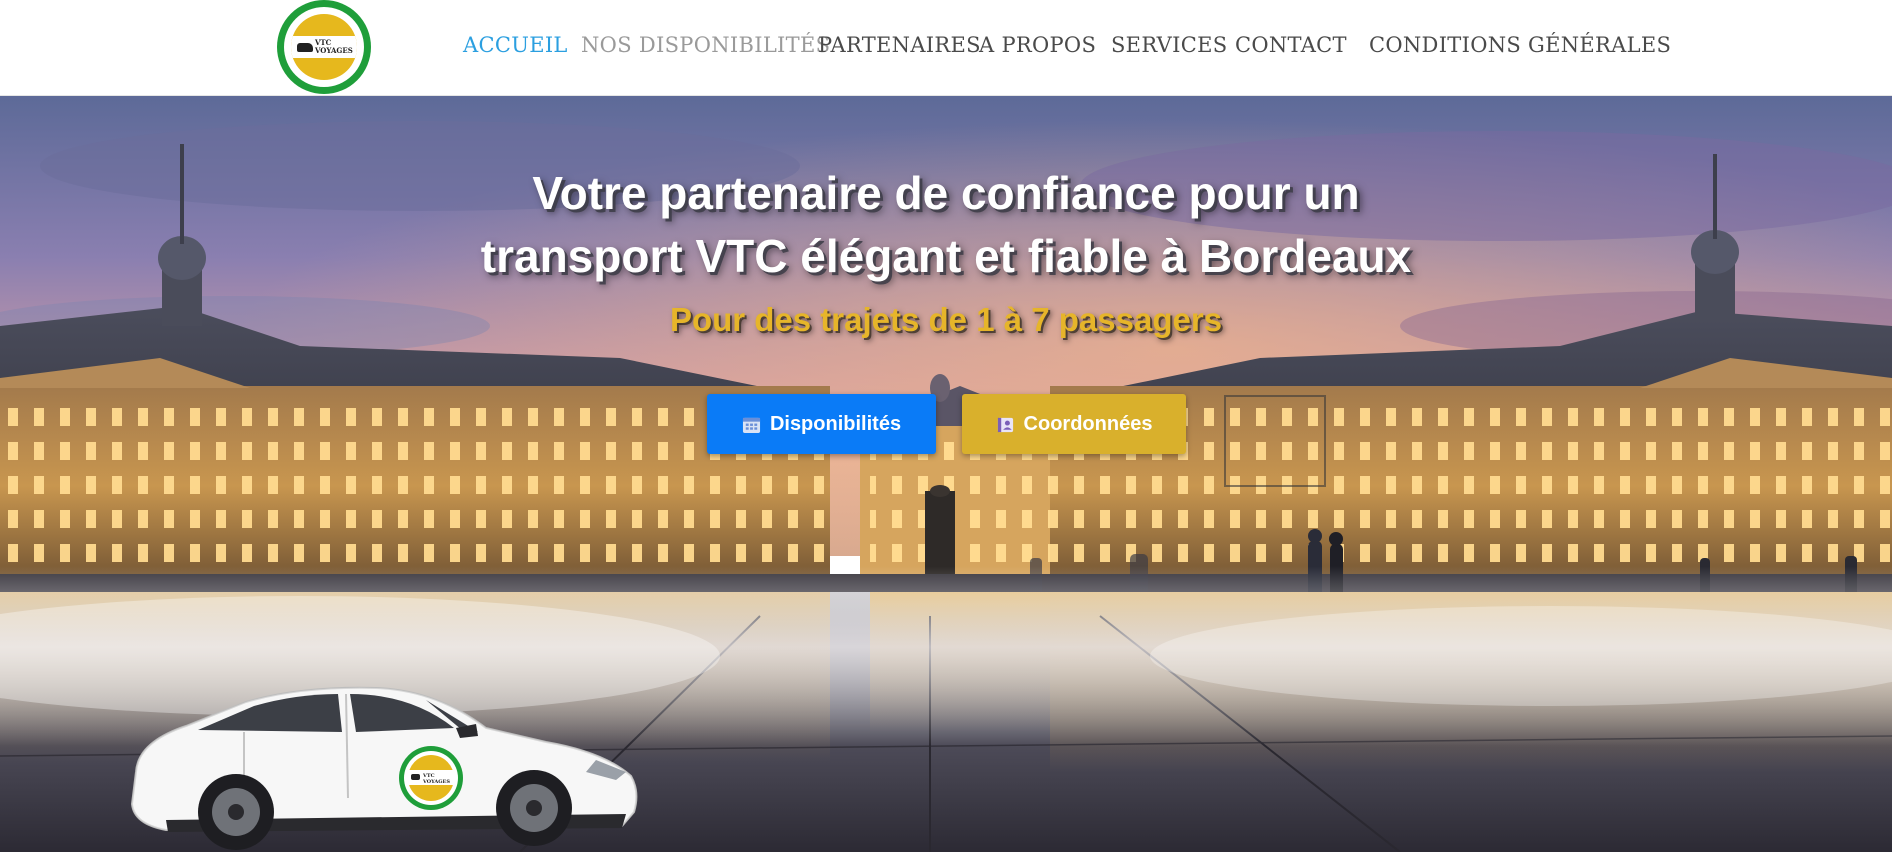 The height and width of the screenshot is (852, 1892). I want to click on vehicle-image: VTC VOYAGES, so click(384, 768).